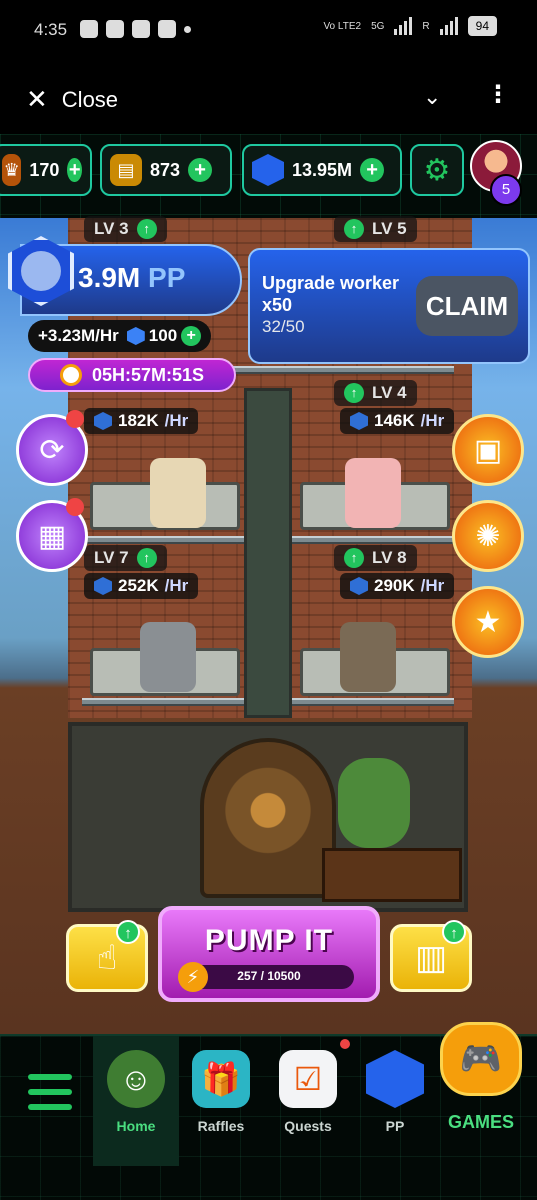 This screenshot has width=537, height=1200. I want to click on vault-door, so click(268, 818).